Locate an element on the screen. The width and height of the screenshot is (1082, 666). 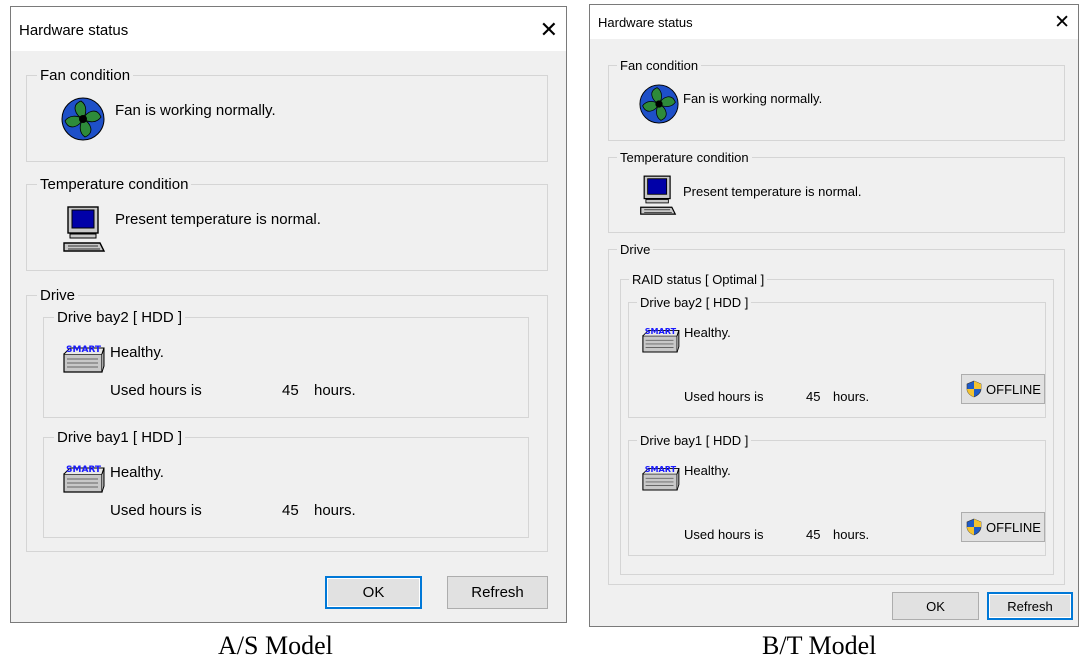
drive-bay2-offline-button: OFFLINE is located at coordinates (1003, 389).